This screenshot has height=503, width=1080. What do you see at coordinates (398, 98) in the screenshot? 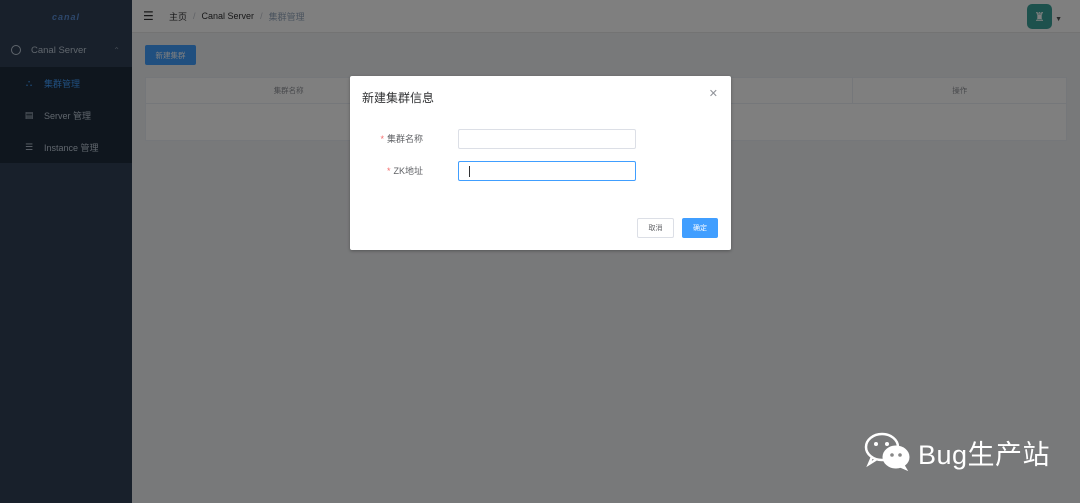
I see `dialog-title: 新建集群信息` at bounding box center [398, 98].